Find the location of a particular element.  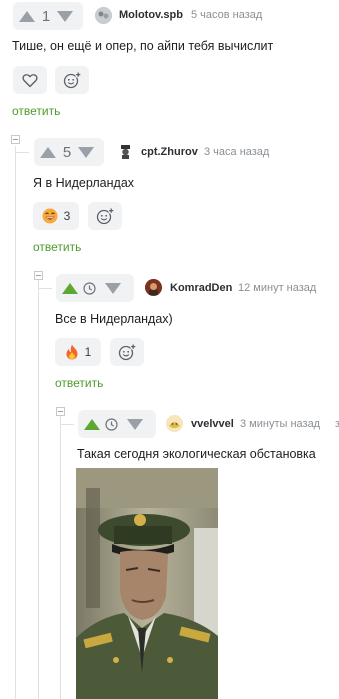

more-indicator: з is located at coordinates (337, 423).